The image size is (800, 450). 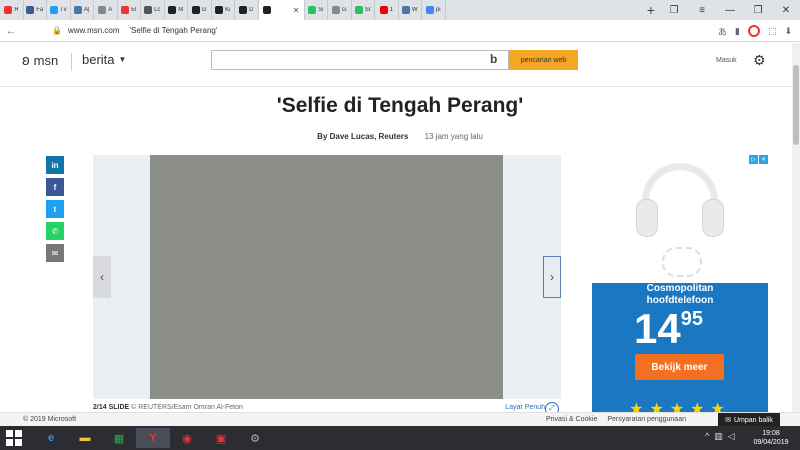 I want to click on slide-count: 2/14 SLIDE, so click(x=111, y=407).